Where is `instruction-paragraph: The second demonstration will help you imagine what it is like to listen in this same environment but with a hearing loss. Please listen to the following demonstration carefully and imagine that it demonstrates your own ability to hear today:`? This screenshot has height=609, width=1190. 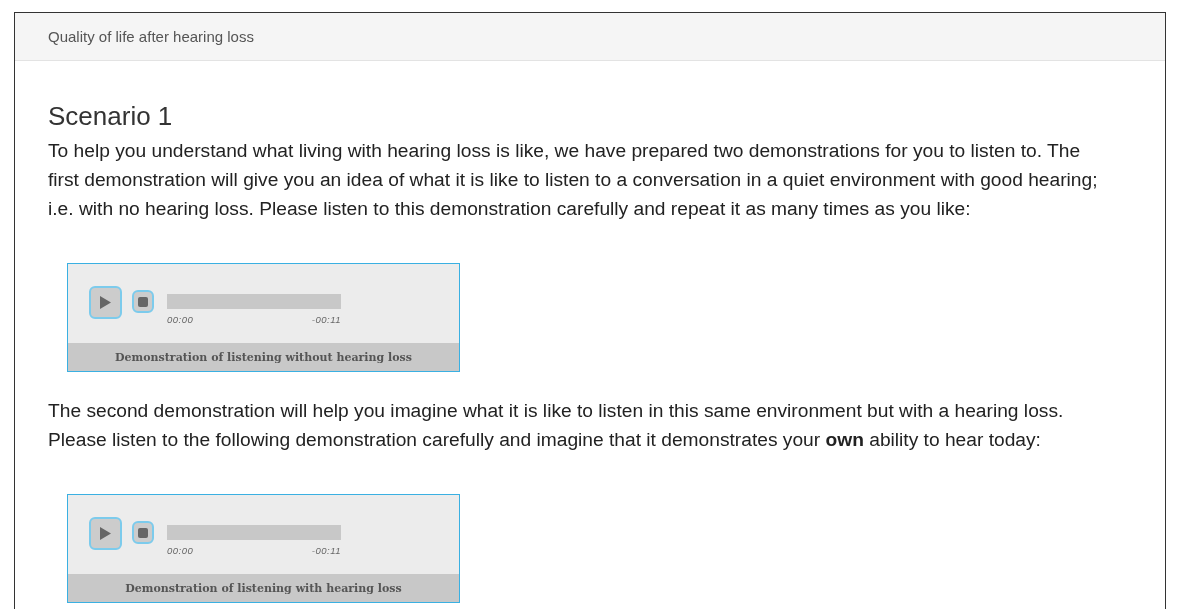
instruction-paragraph: The second demonstration will help you imagine what it is like to listen in this same environment but with a hearing loss. Please listen to the following demonstration carefully and imagine that it demonstrates your own ability to hear today: is located at coordinates (556, 425).